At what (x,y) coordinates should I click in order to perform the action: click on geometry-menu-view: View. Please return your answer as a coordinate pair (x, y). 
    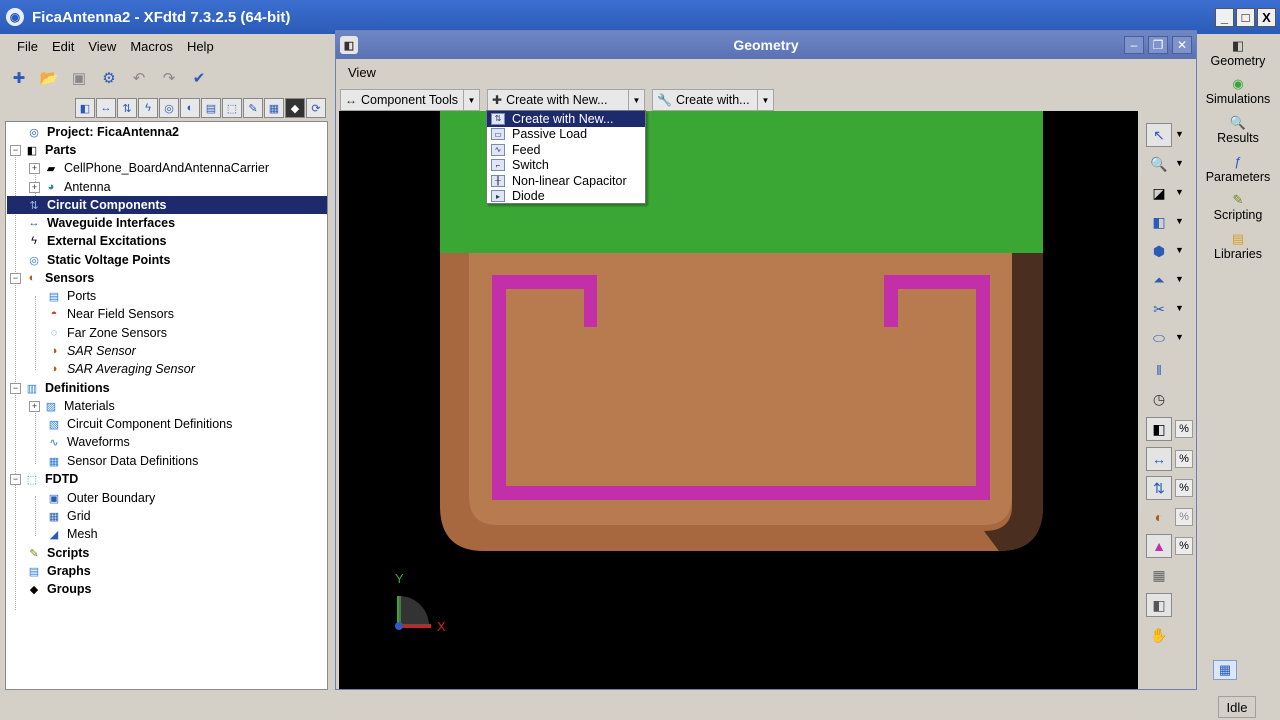
    Looking at the image, I should click on (362, 72).